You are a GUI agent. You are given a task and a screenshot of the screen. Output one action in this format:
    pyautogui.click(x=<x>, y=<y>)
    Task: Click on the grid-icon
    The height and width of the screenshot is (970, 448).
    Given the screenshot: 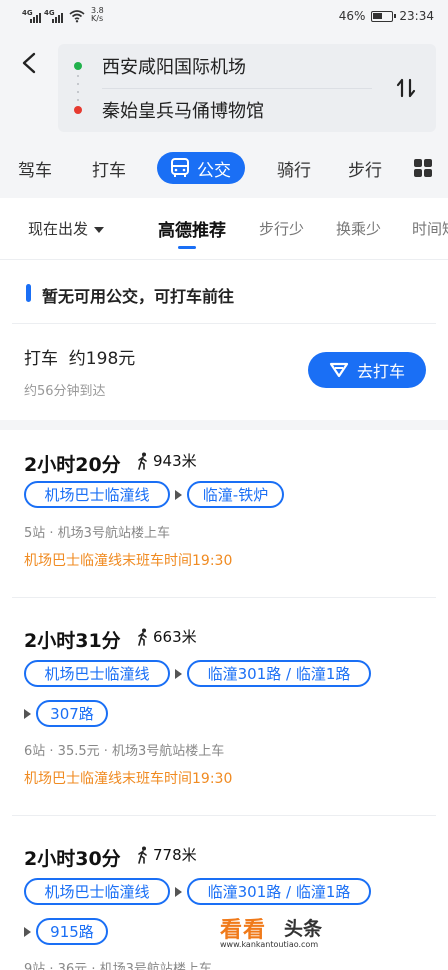 What is the action you would take?
    pyautogui.click(x=423, y=168)
    